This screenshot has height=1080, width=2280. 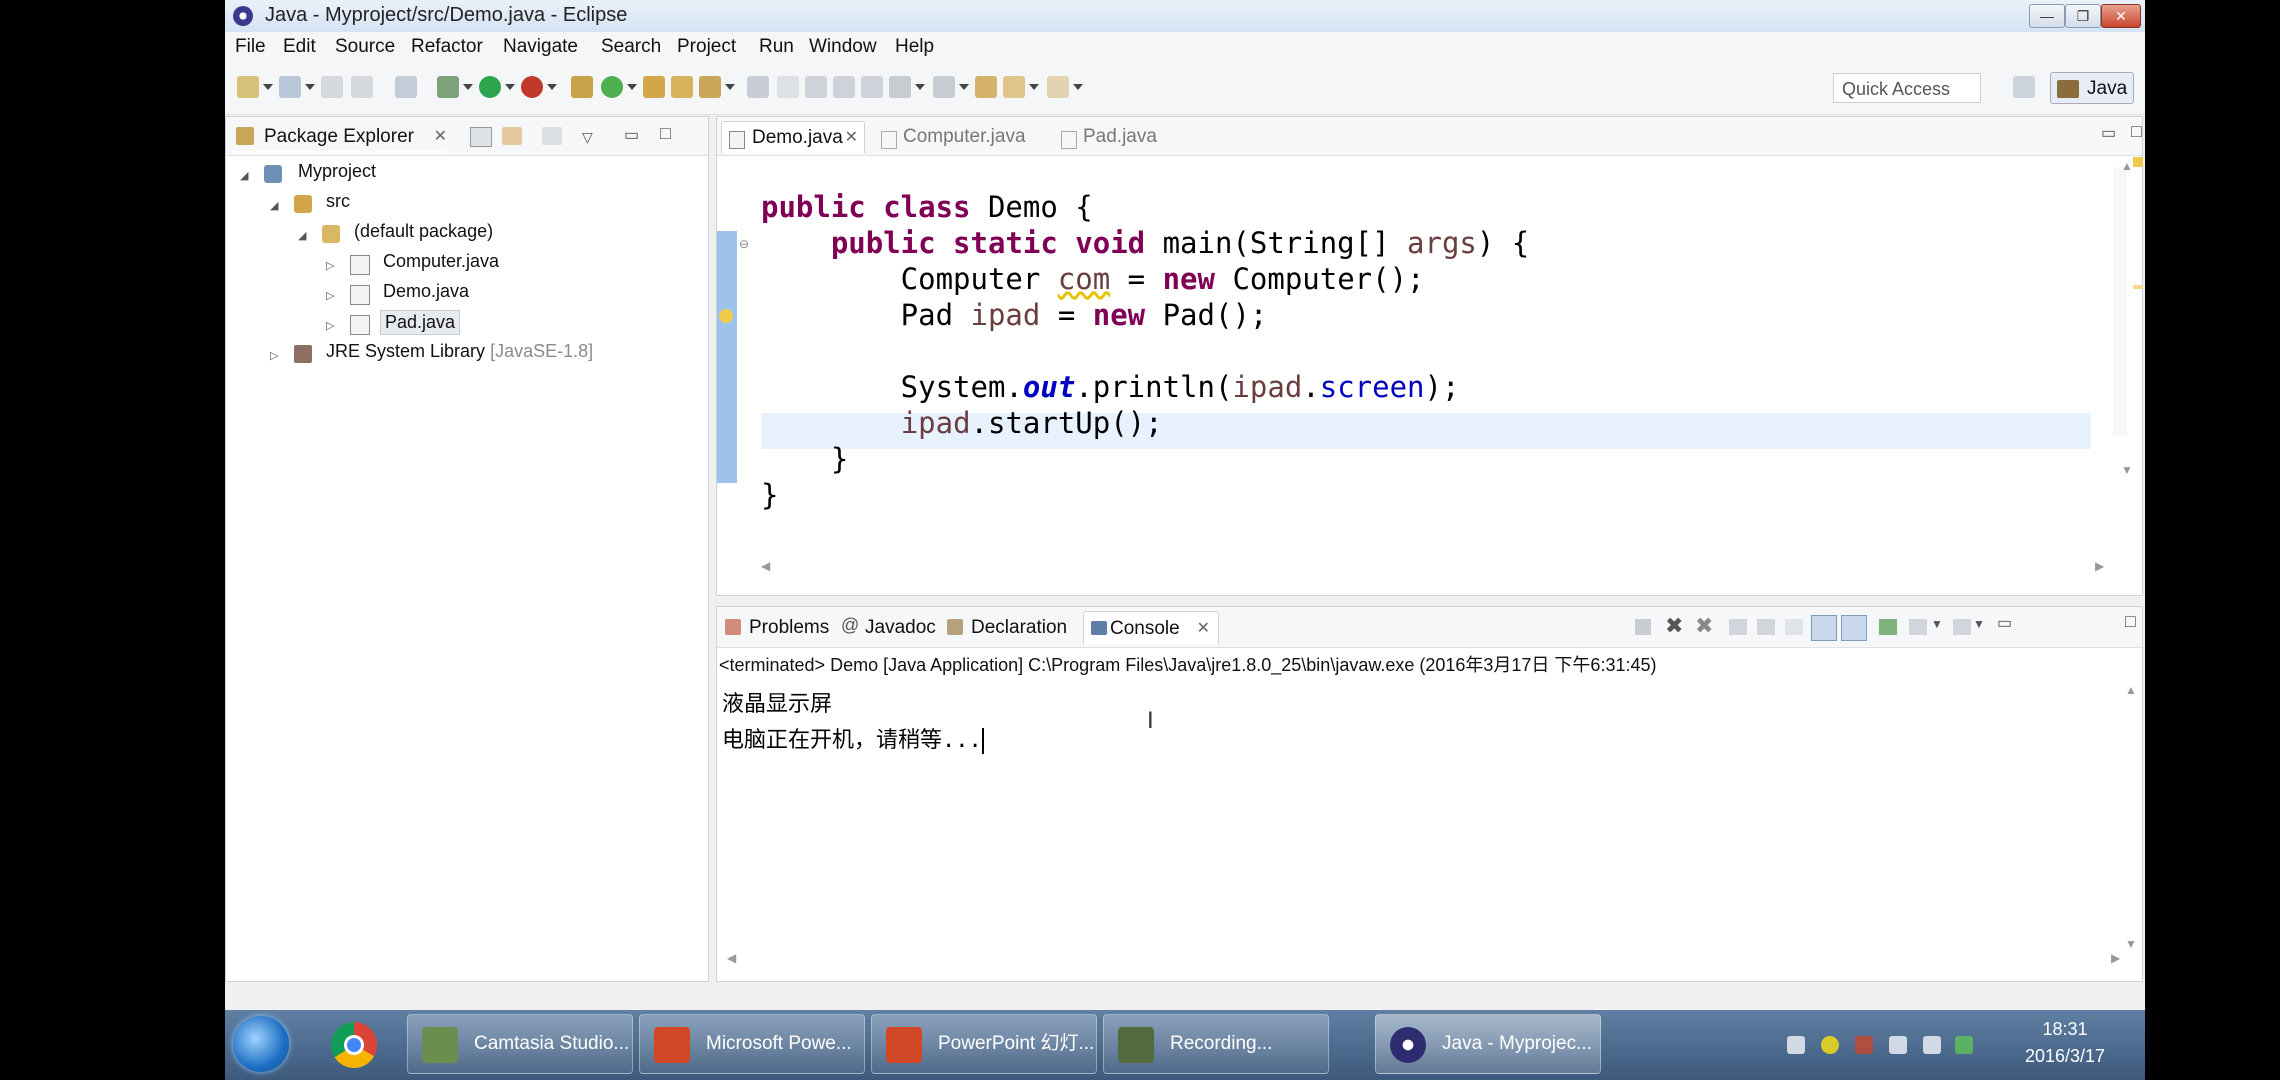 I want to click on search-icon, so click(x=710, y=87).